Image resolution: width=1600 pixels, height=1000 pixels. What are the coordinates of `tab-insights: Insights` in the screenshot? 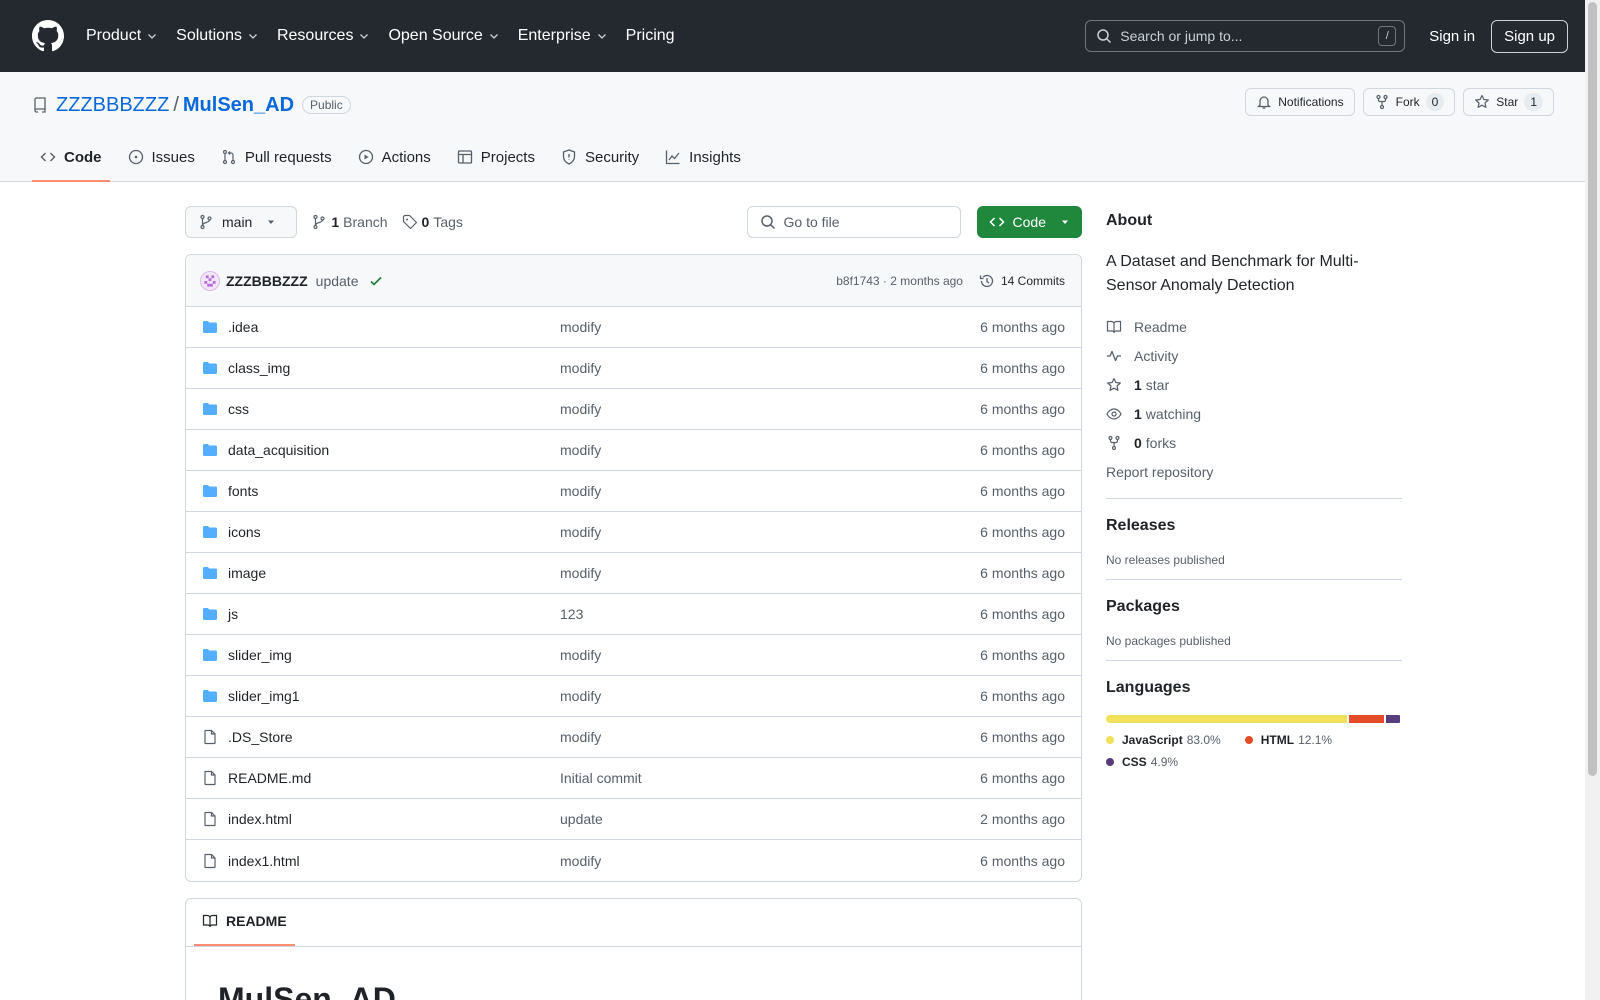 It's located at (703, 158).